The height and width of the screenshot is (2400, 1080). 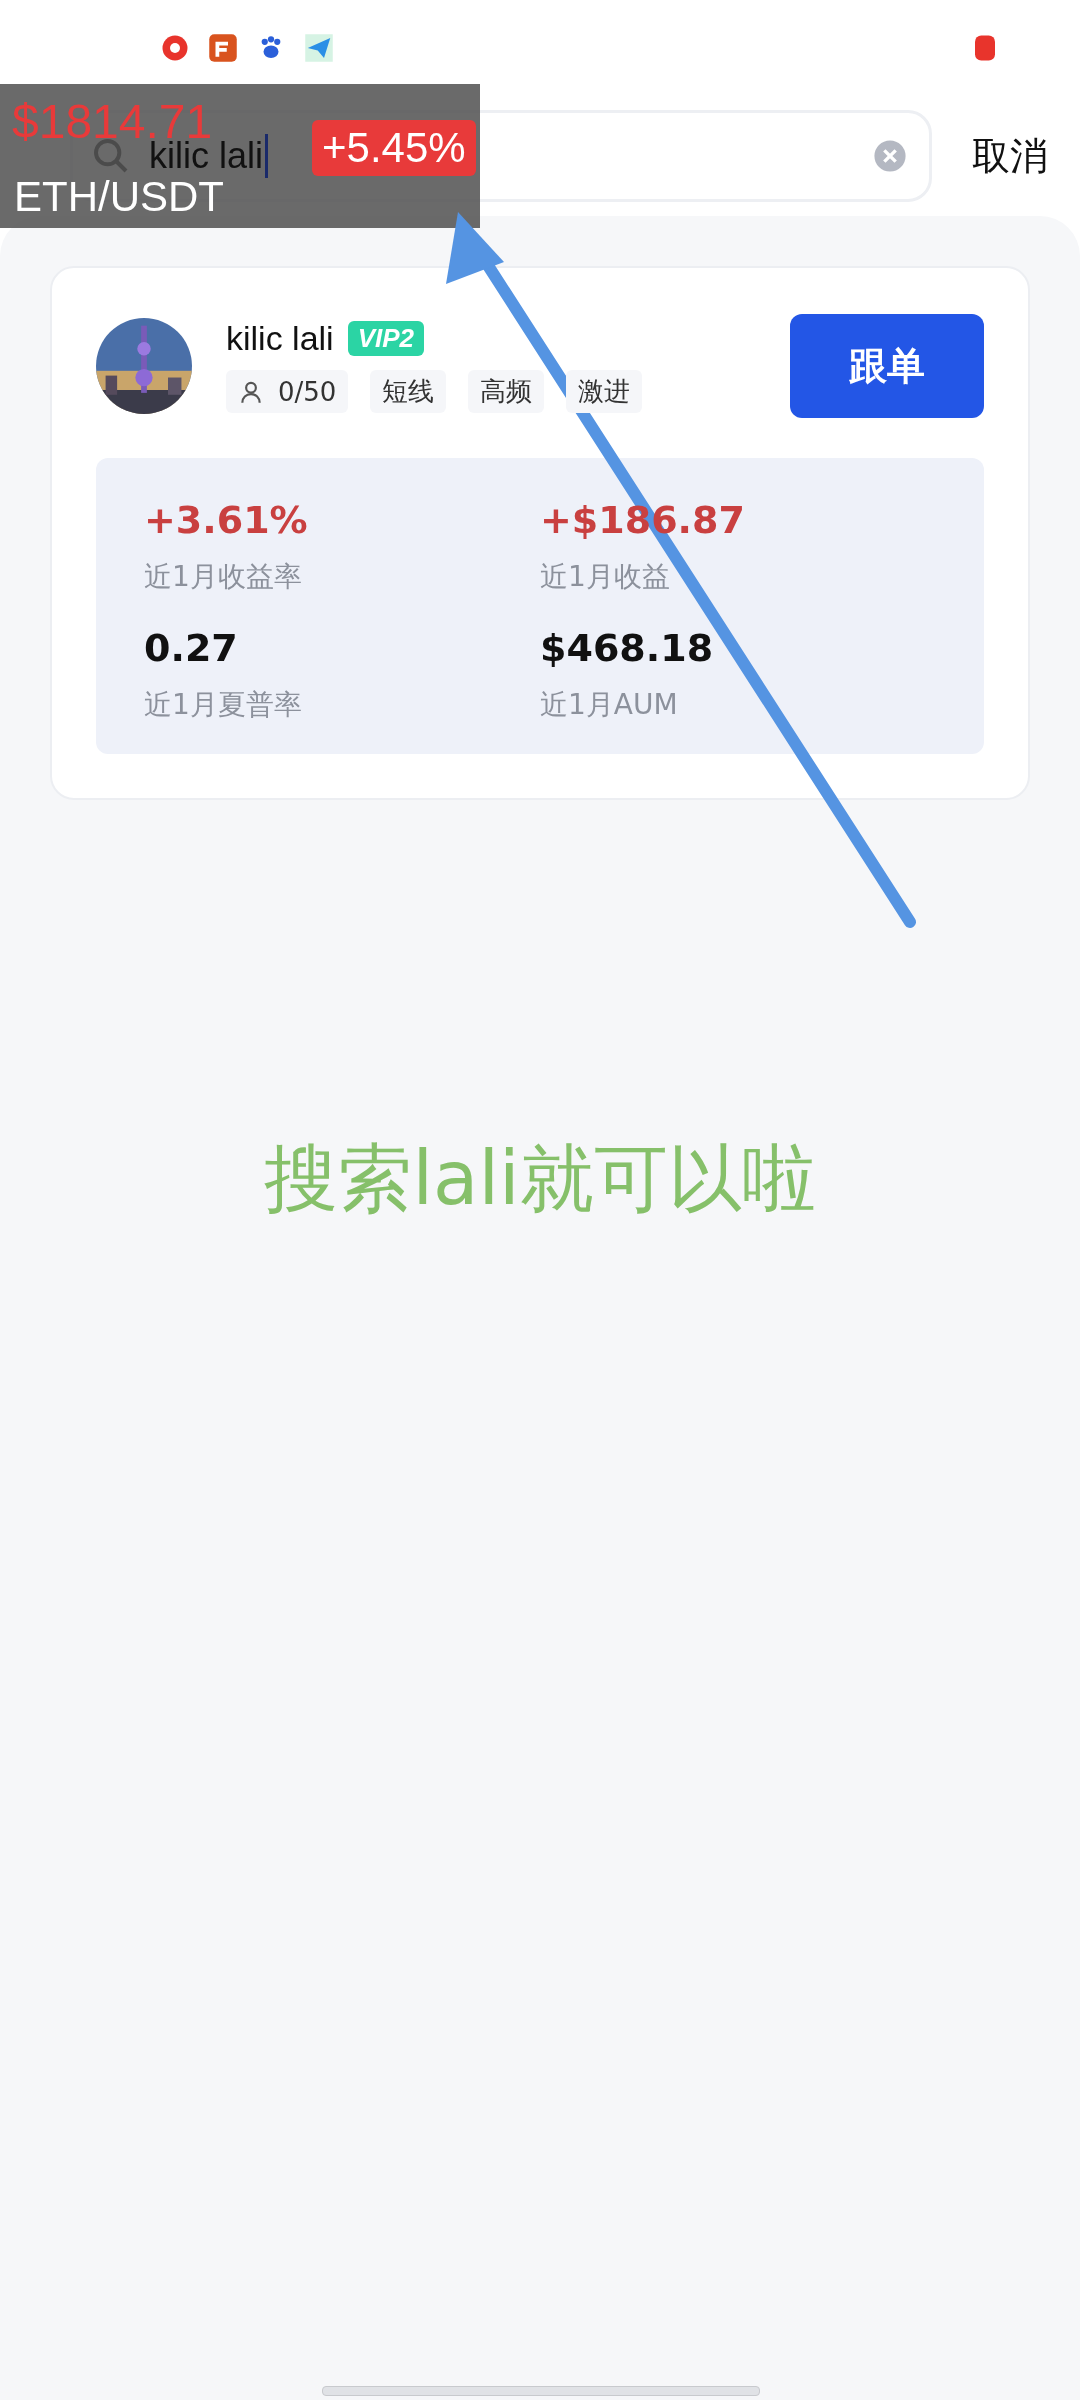 I want to click on vip-badge: VIP2, so click(x=386, y=338).